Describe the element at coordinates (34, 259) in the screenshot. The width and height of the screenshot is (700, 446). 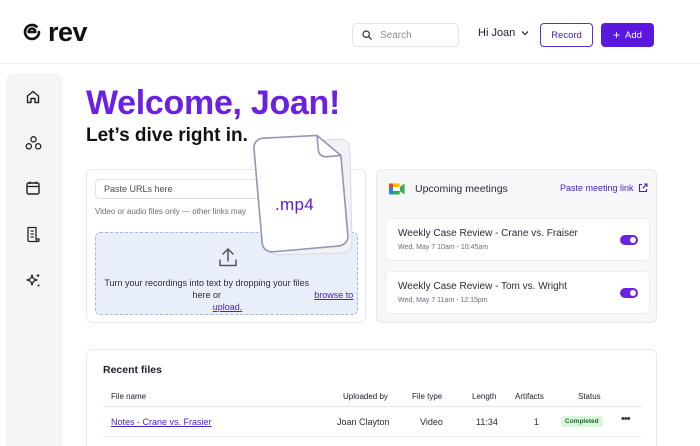
I see `sidebar` at that location.